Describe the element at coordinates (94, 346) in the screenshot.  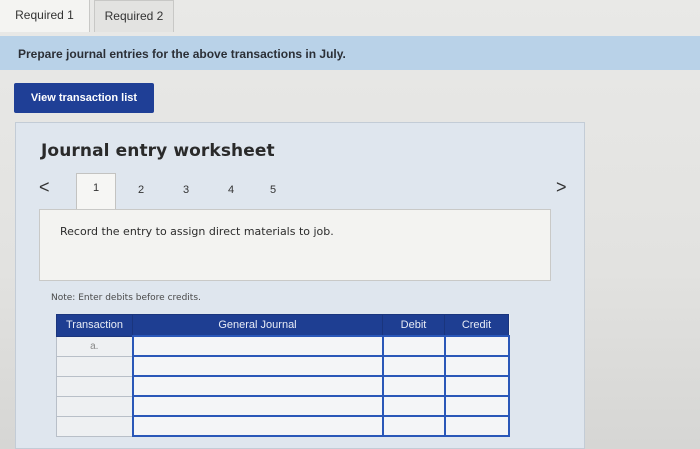
I see `transaction-cell: a.` at that location.